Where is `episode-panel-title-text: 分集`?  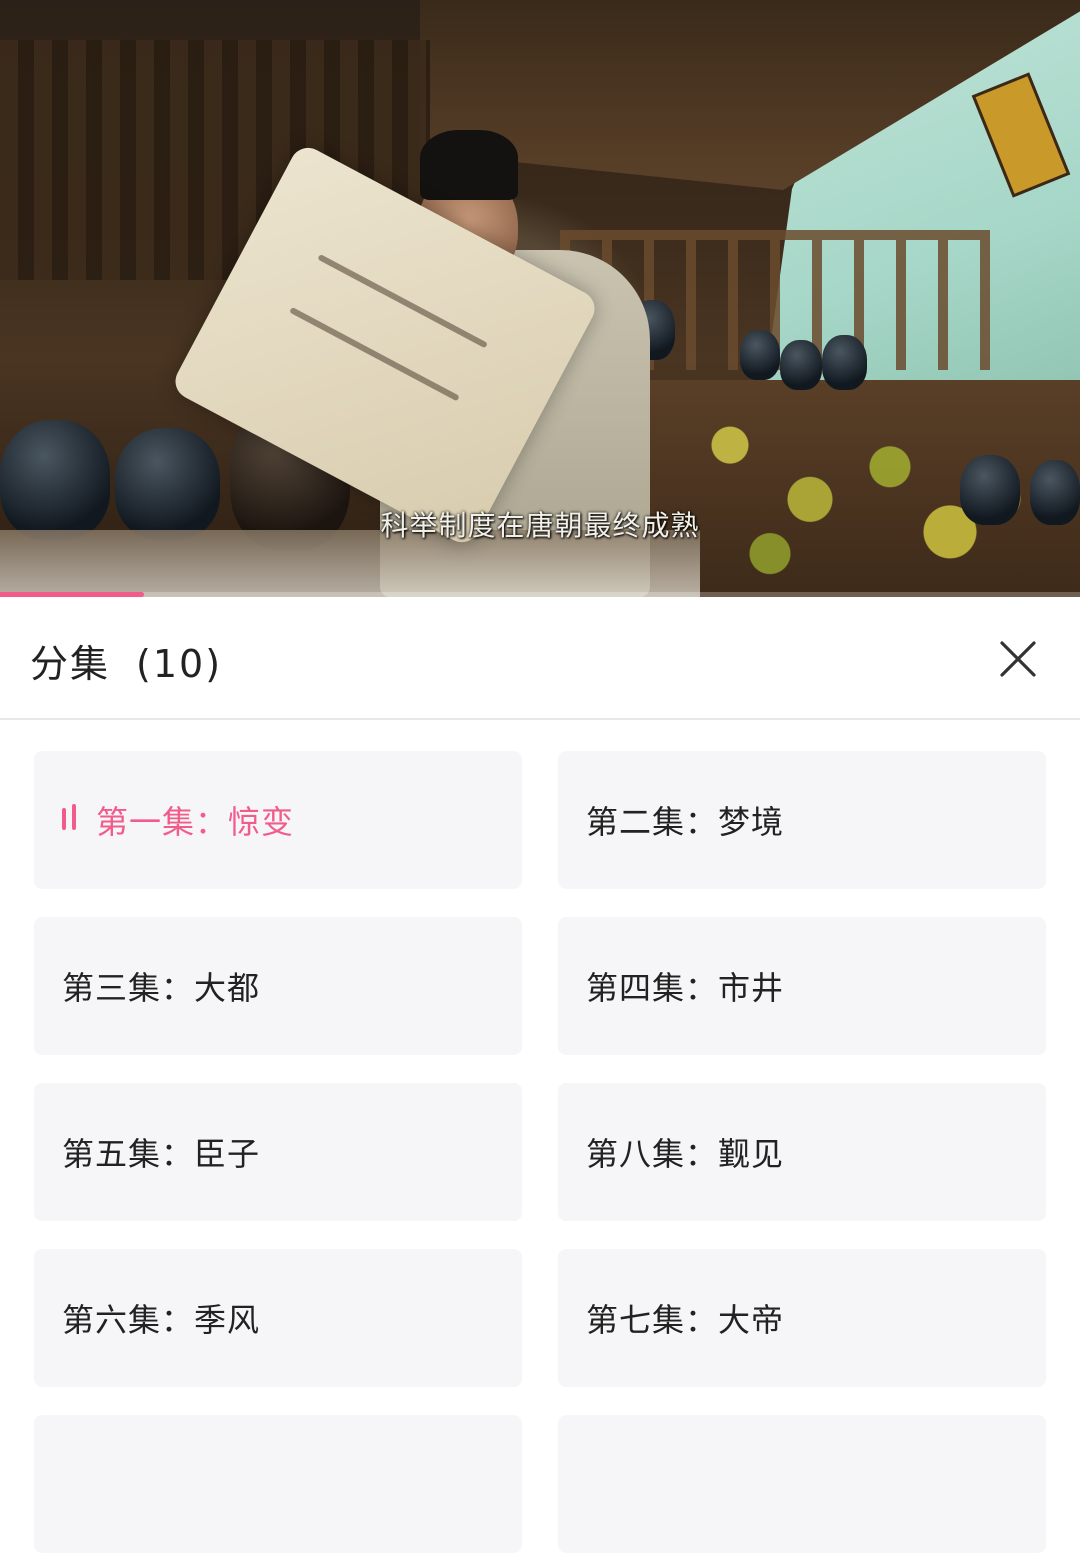
episode-panel-title-text: 分集 is located at coordinates (70, 664).